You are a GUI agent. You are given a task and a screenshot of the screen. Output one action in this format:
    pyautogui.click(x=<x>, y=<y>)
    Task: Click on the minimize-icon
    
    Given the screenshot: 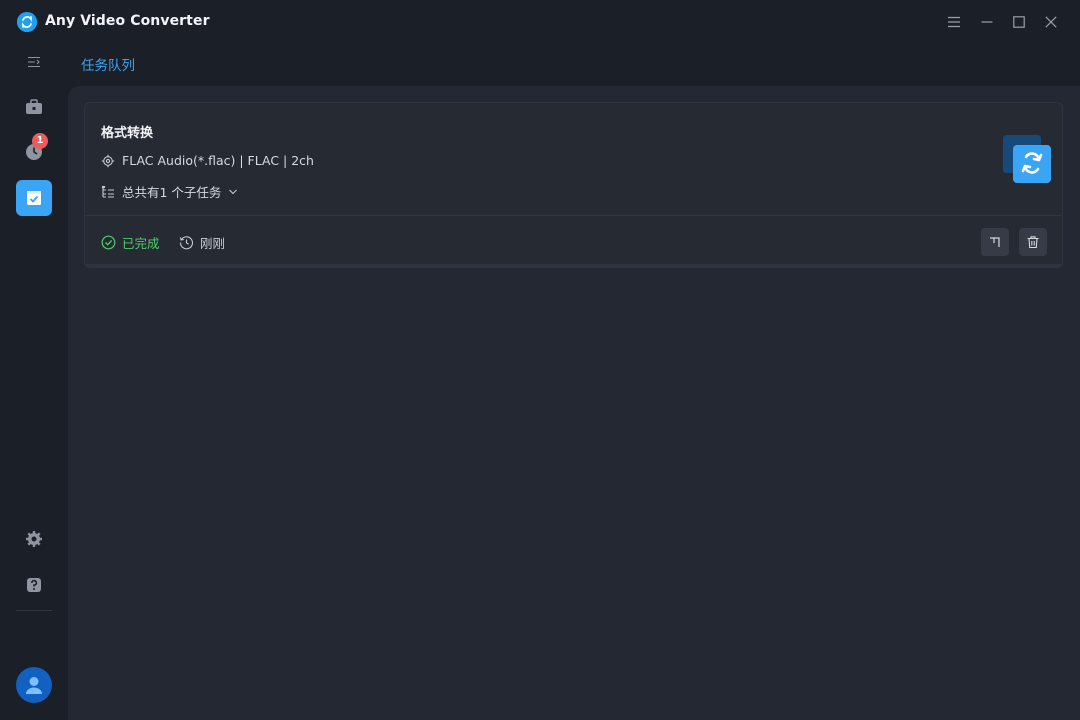 What is the action you would take?
    pyautogui.click(x=987, y=22)
    